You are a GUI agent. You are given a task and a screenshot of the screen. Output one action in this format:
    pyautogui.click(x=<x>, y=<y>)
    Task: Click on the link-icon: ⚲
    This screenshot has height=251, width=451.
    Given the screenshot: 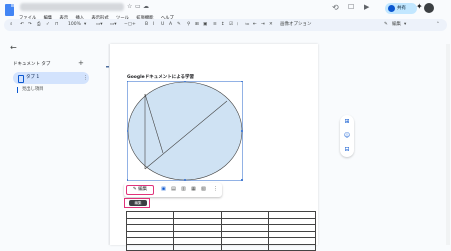 What is the action you would take?
    pyautogui.click(x=188, y=25)
    